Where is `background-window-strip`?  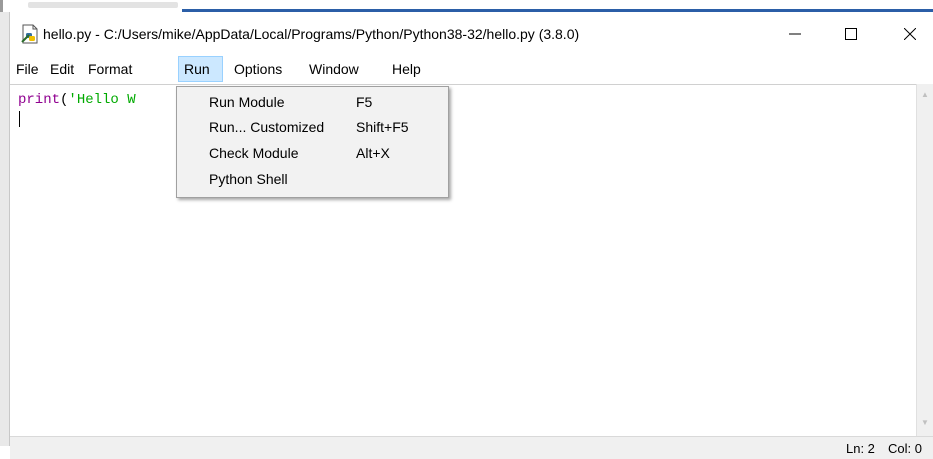
background-window-strip is located at coordinates (466, 6).